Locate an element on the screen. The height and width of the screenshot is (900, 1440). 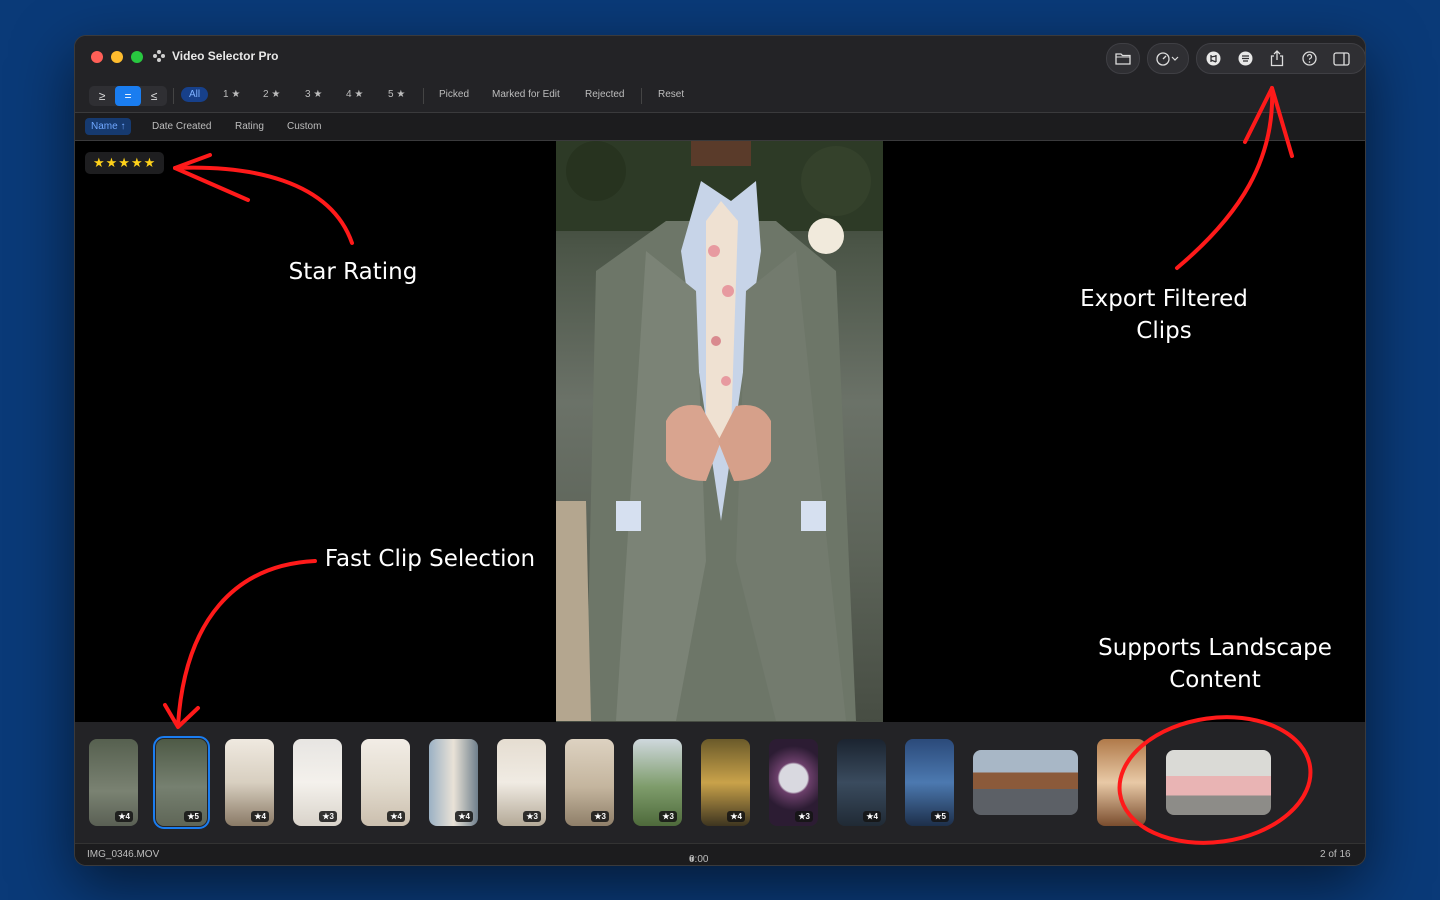
filter-rating-2: 2 ★ is located at coordinates (271, 94).